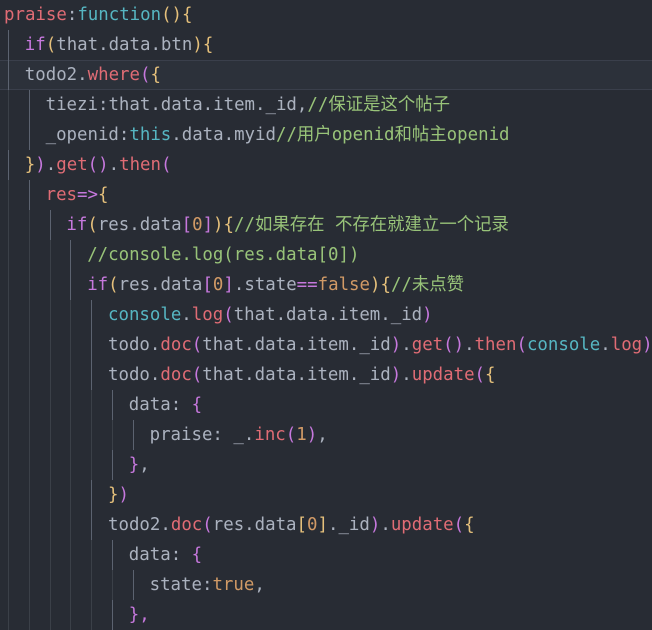  What do you see at coordinates (87, 195) in the screenshot?
I see `code-token: =>` at bounding box center [87, 195].